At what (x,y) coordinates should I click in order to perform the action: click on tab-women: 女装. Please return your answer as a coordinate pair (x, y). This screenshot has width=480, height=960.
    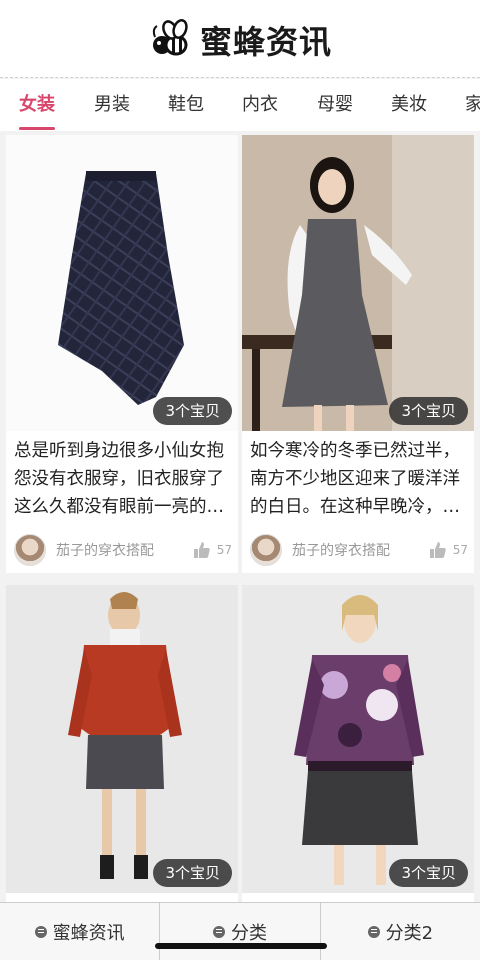
    Looking at the image, I should click on (37, 105).